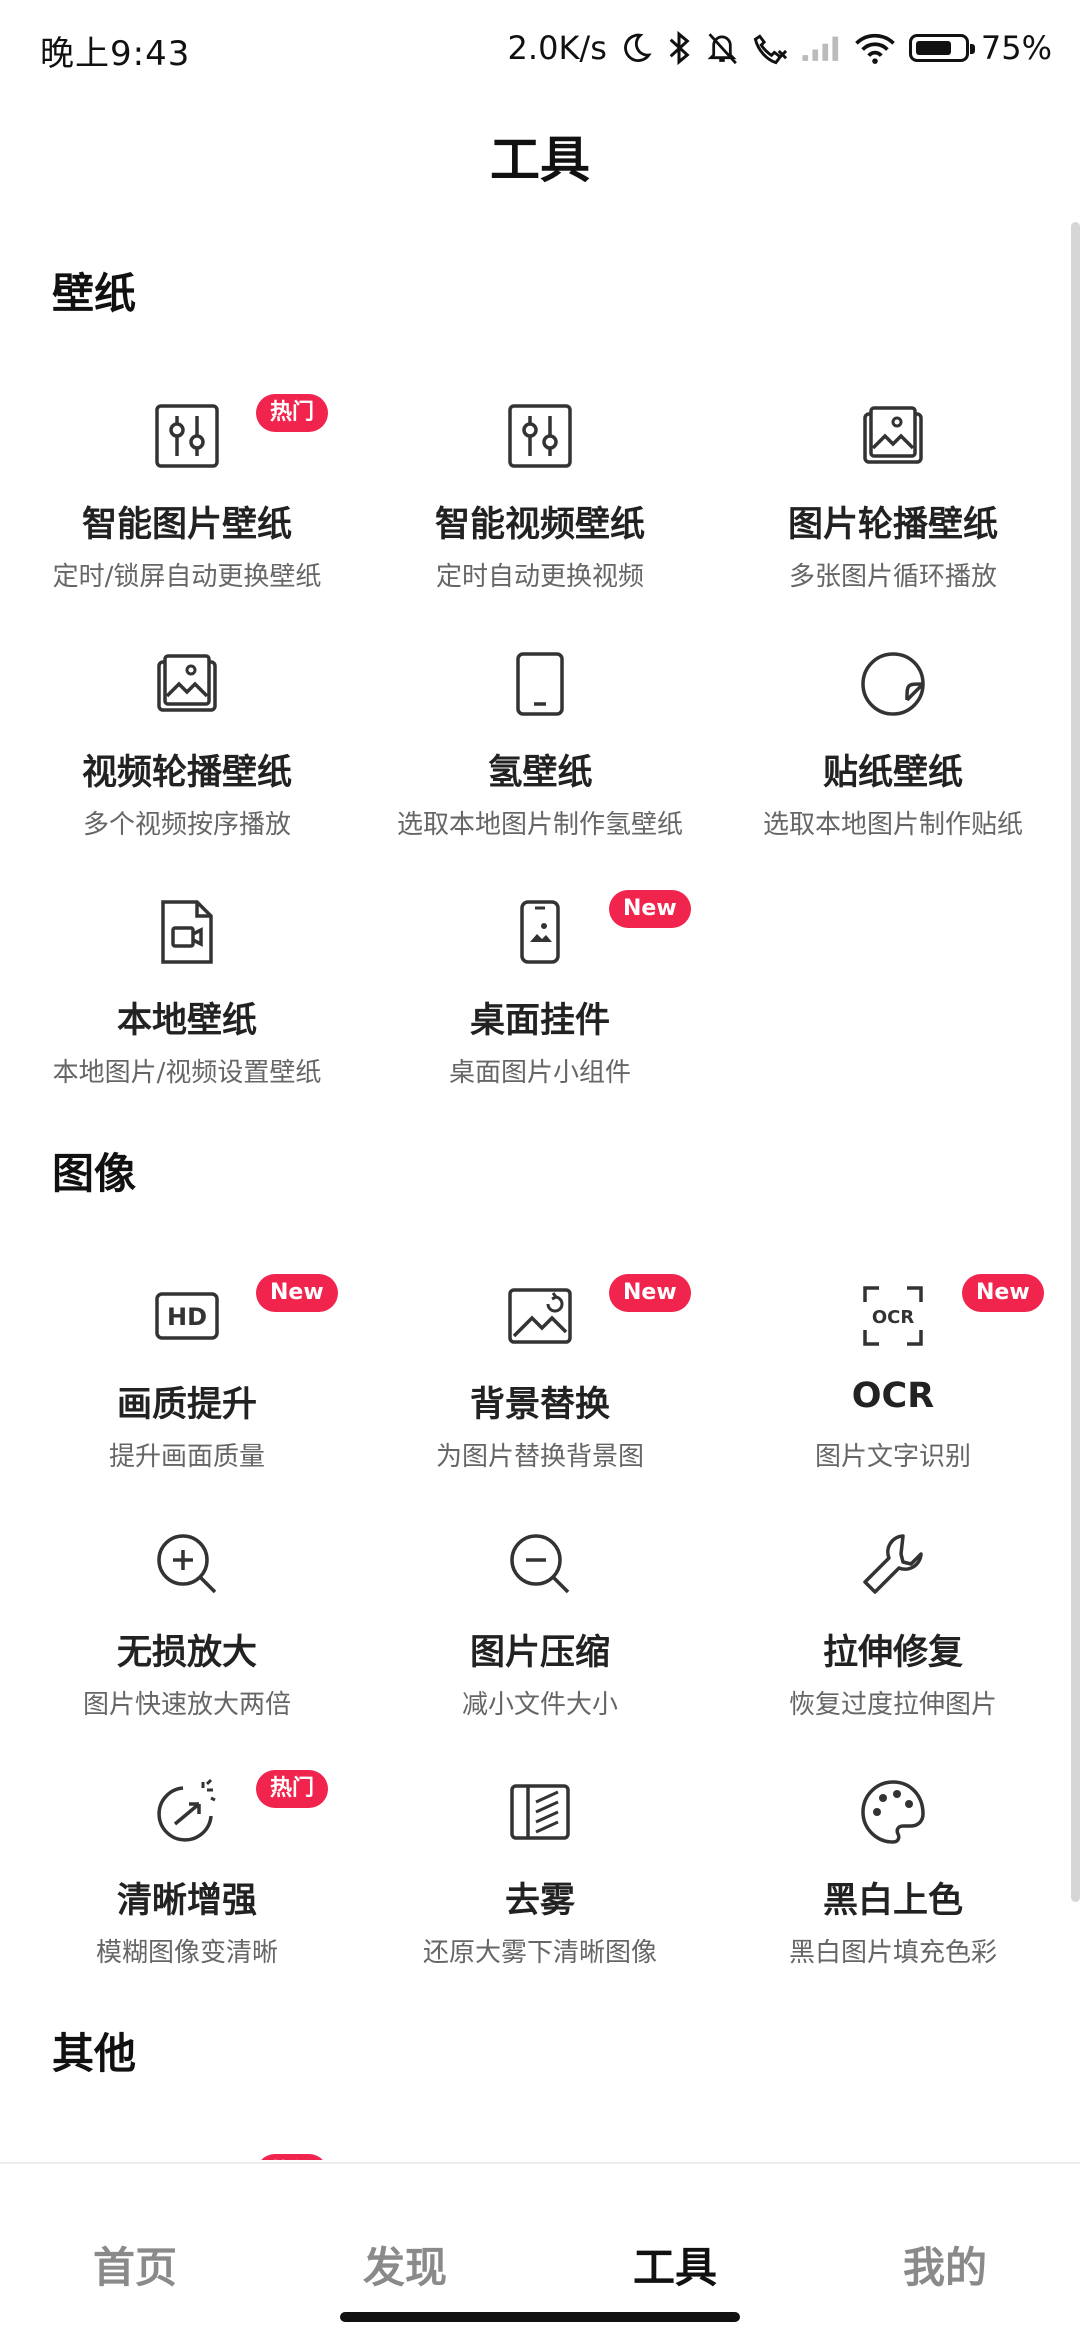 This screenshot has height=2342, width=1080. Describe the element at coordinates (892, 1653) in the screenshot. I see `tool-name: 拉伸修复` at that location.